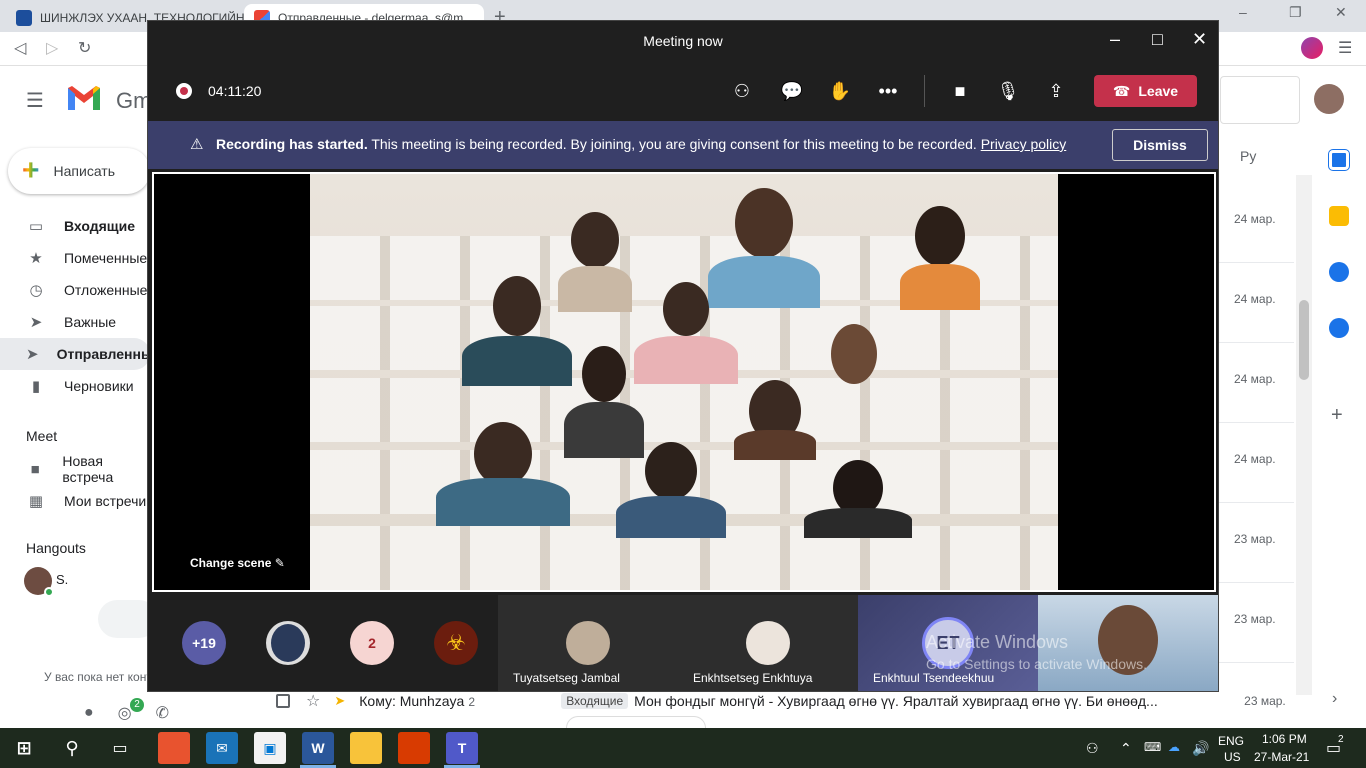  I want to click on checkbox, so click(283, 701).